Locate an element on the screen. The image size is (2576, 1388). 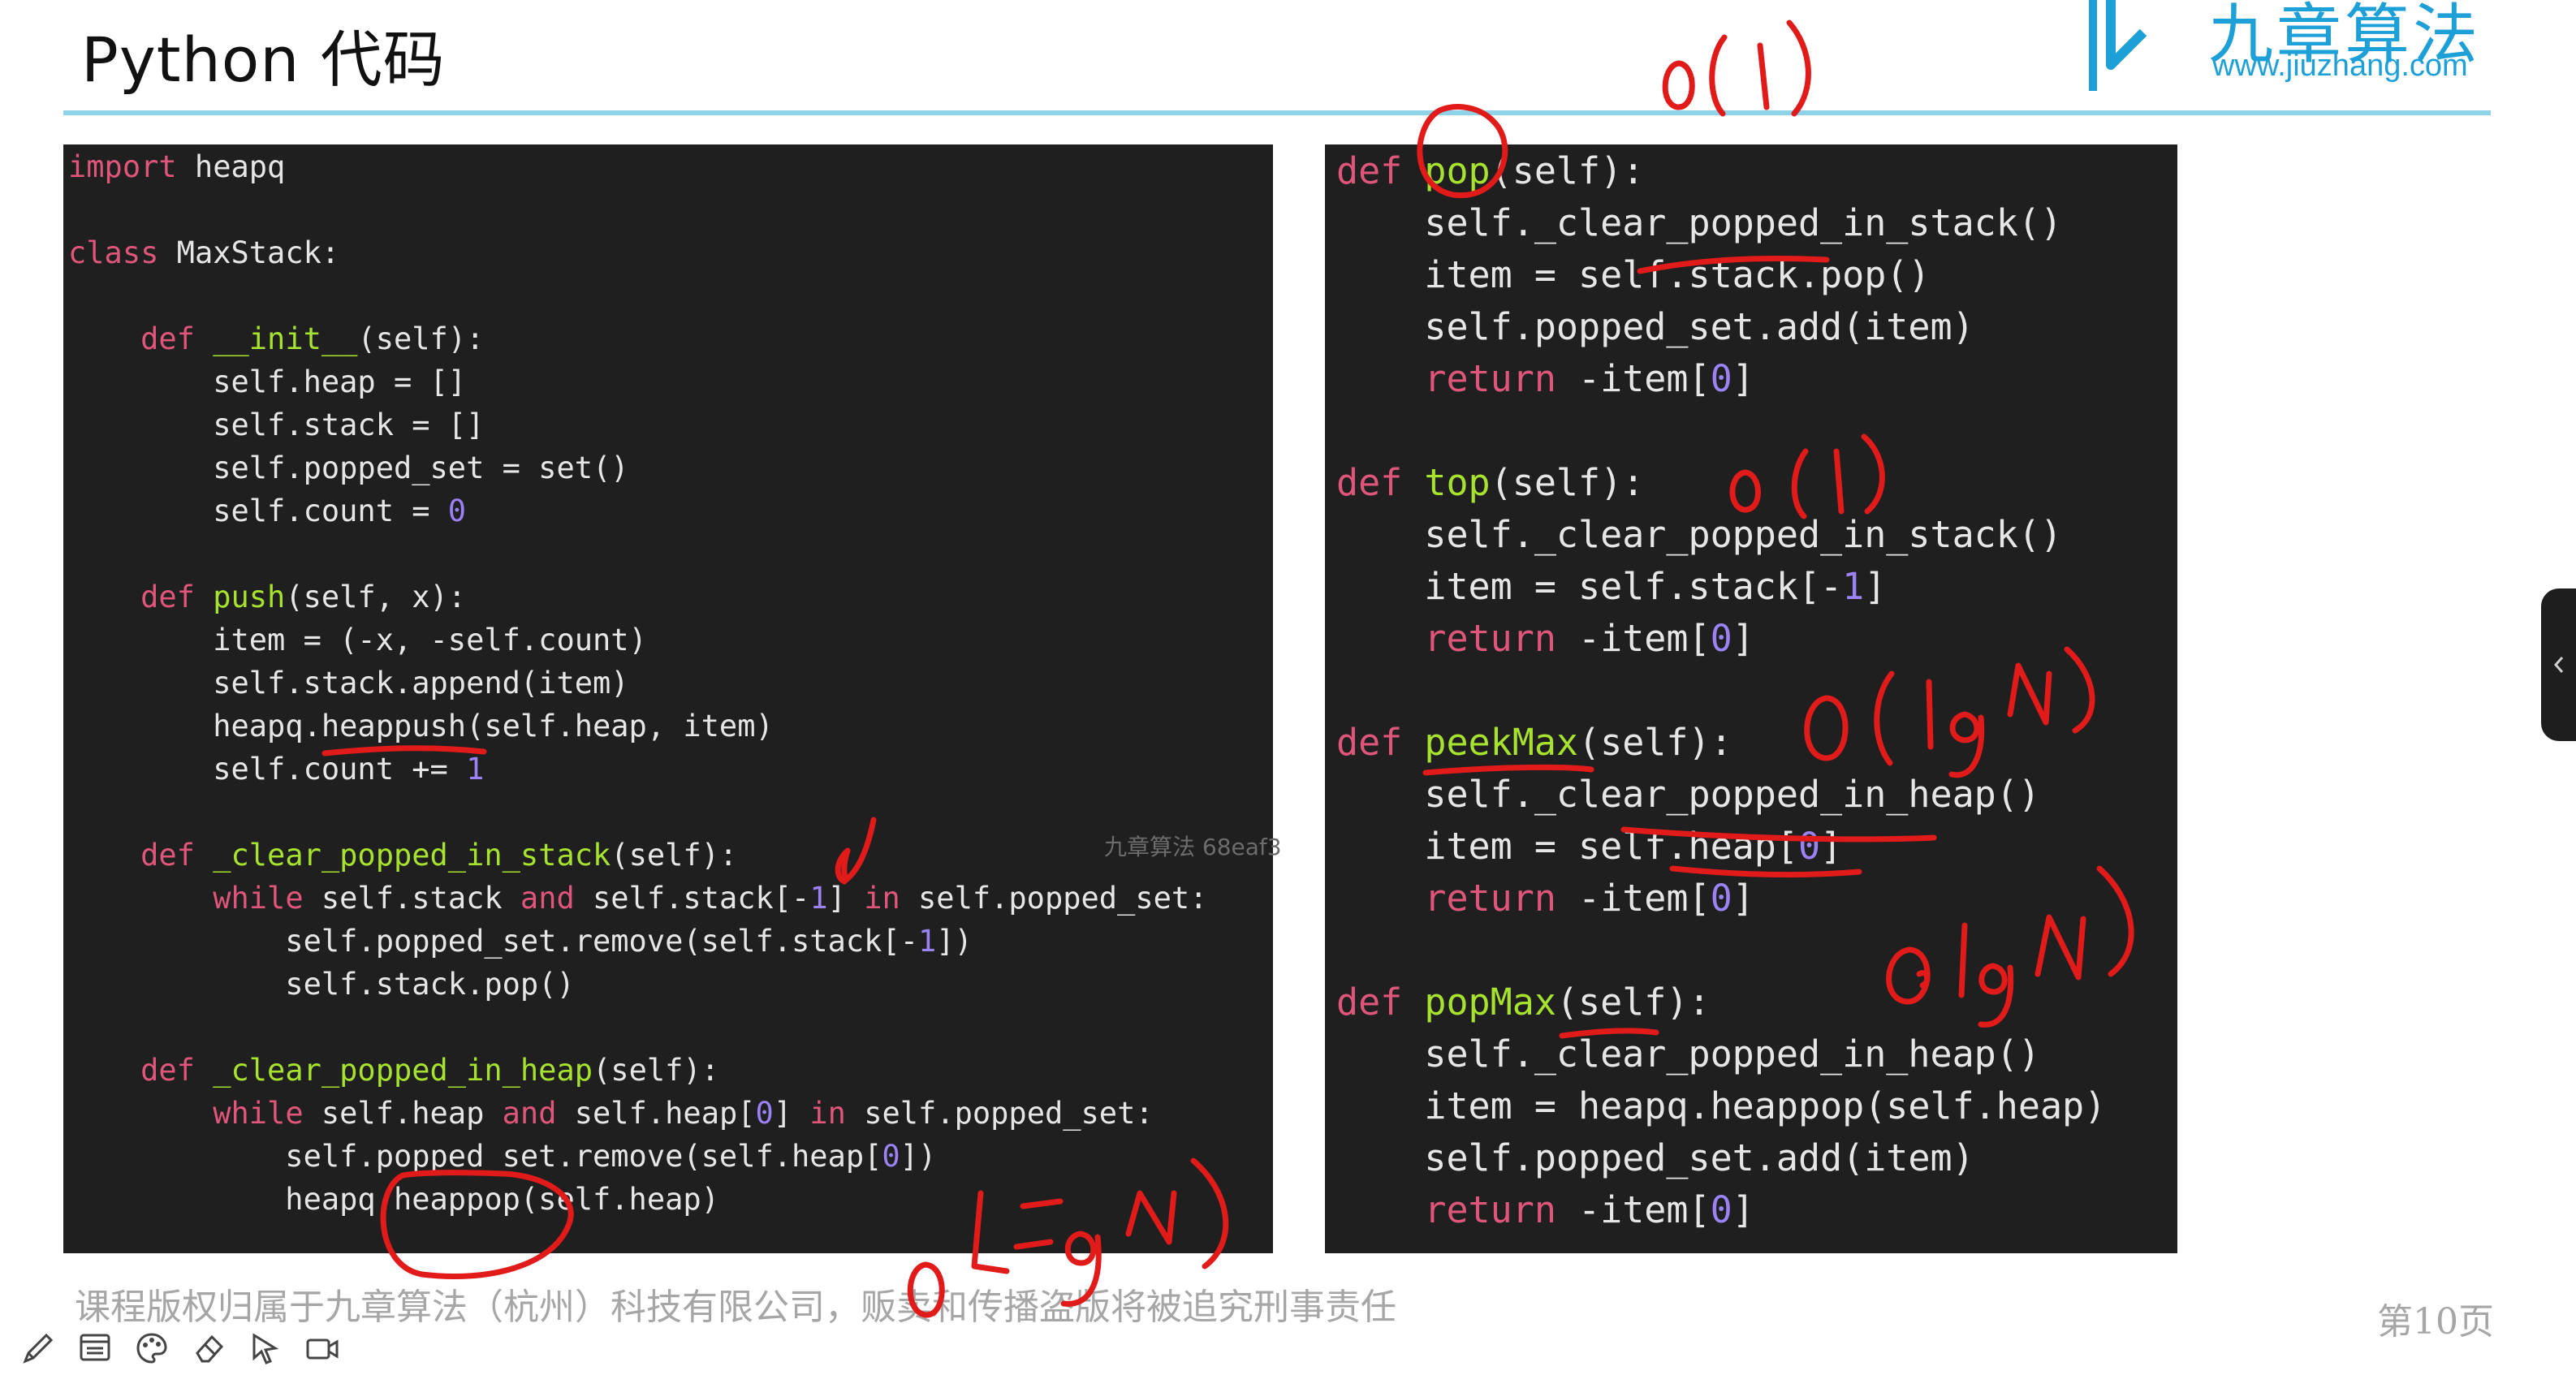
code-token: self.stack = [] is located at coordinates (276, 425).